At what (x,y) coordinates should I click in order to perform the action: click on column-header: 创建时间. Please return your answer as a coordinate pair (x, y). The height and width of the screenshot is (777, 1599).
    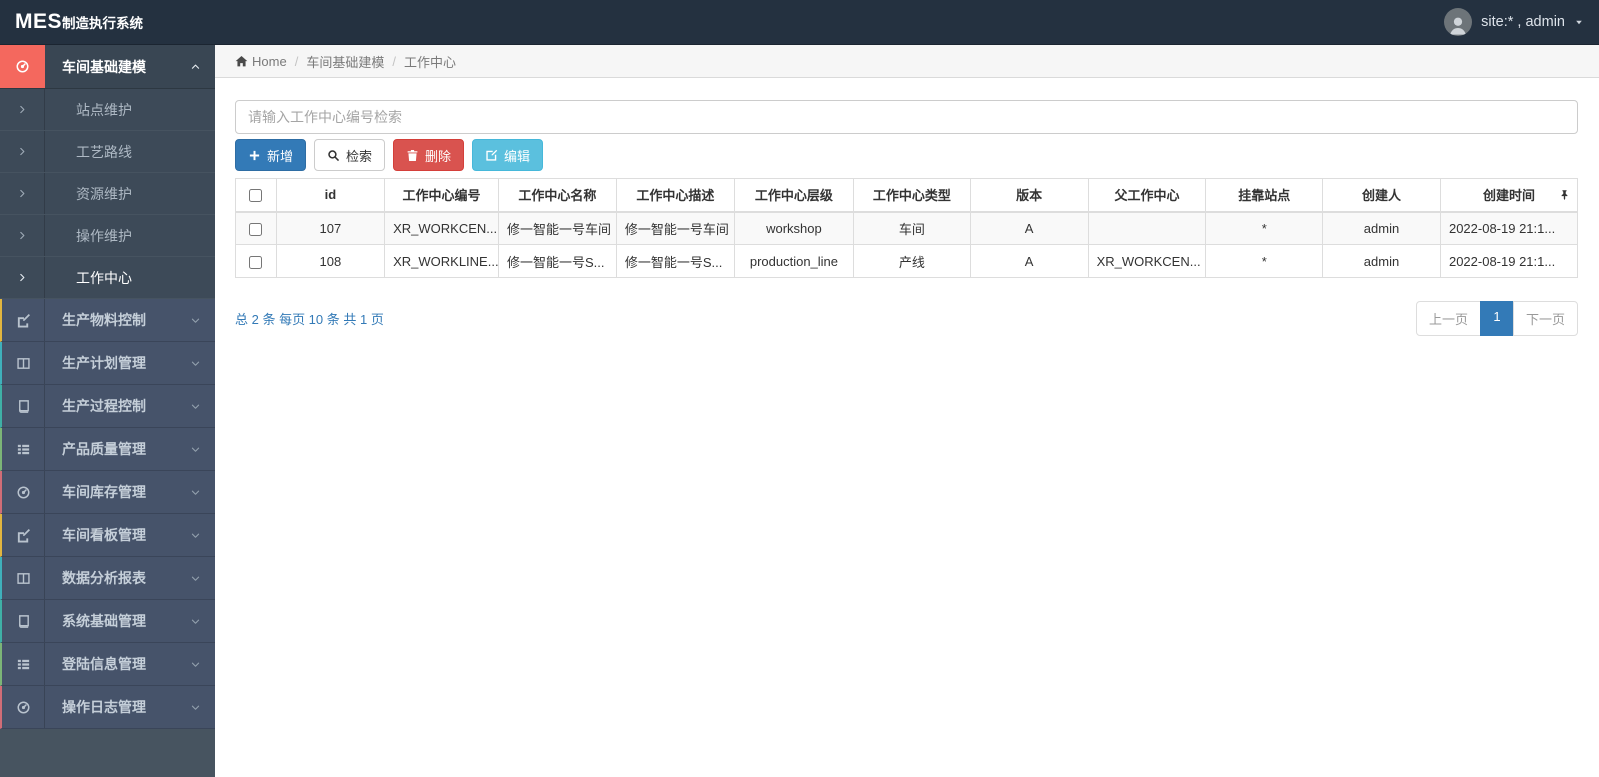
    Looking at the image, I should click on (1509, 195).